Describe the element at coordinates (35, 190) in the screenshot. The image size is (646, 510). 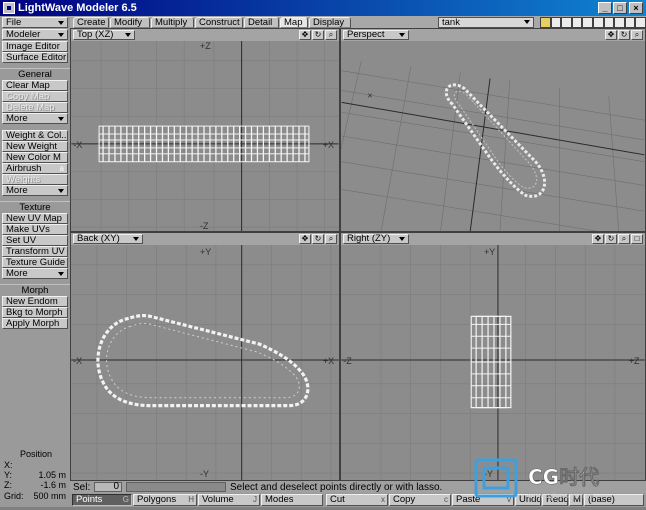
I see `more-weight-button: More` at that location.